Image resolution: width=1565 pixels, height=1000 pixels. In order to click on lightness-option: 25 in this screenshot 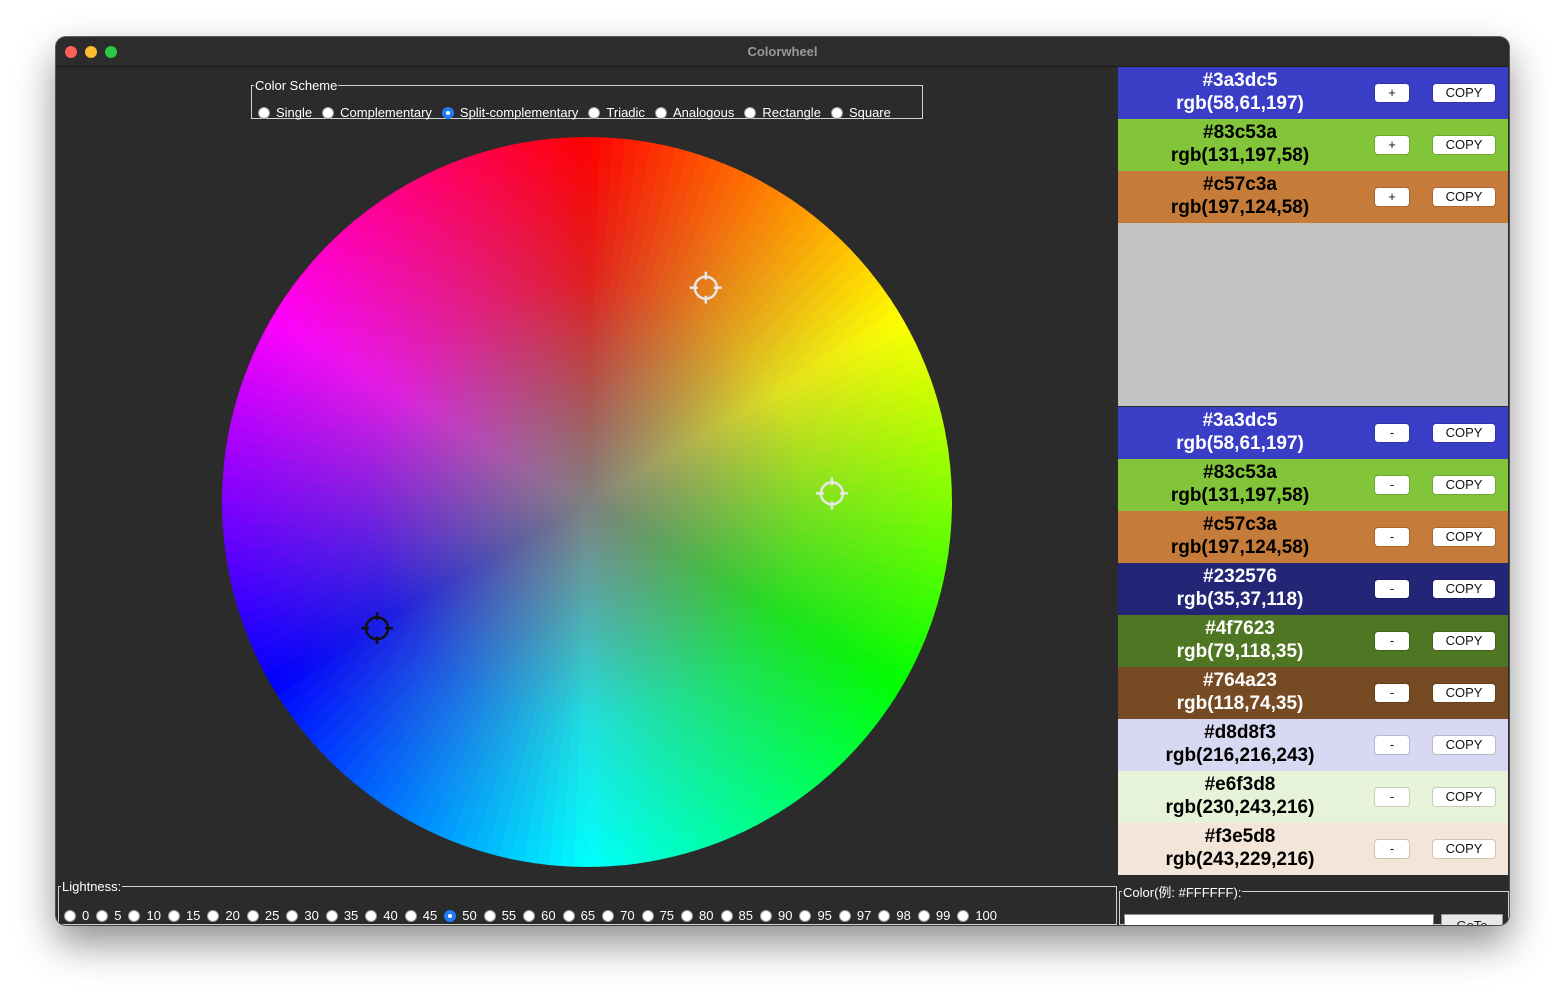, I will do `click(262, 915)`.